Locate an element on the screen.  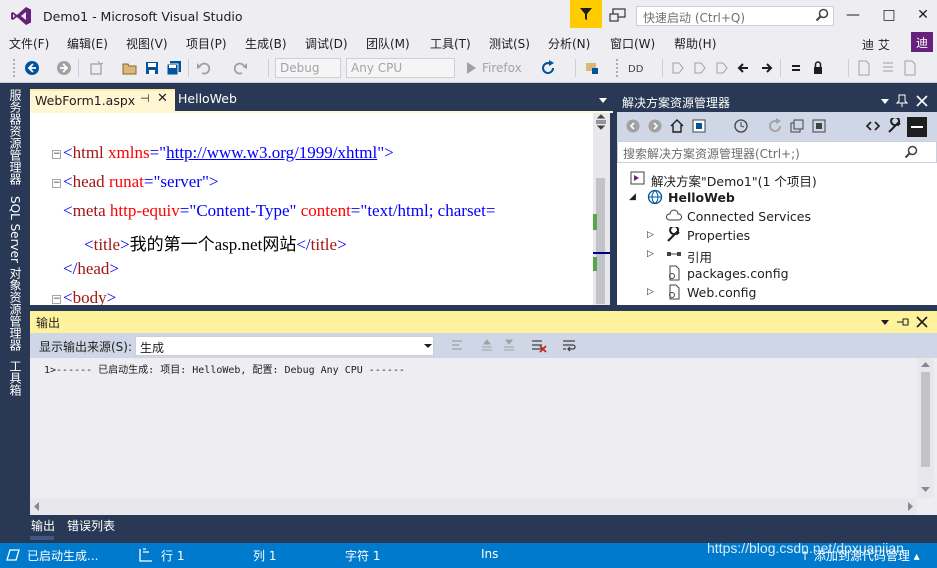
forward-icon is located at coordinates (655, 126).